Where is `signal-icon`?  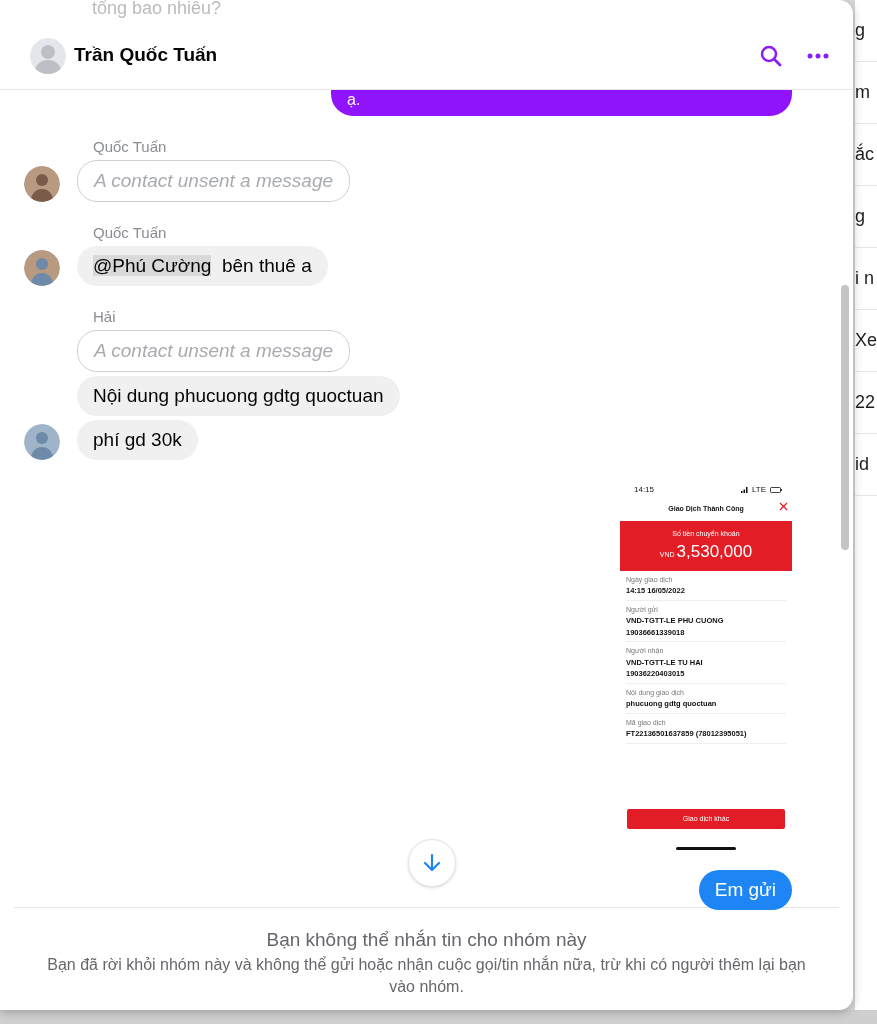 signal-icon is located at coordinates (744, 490).